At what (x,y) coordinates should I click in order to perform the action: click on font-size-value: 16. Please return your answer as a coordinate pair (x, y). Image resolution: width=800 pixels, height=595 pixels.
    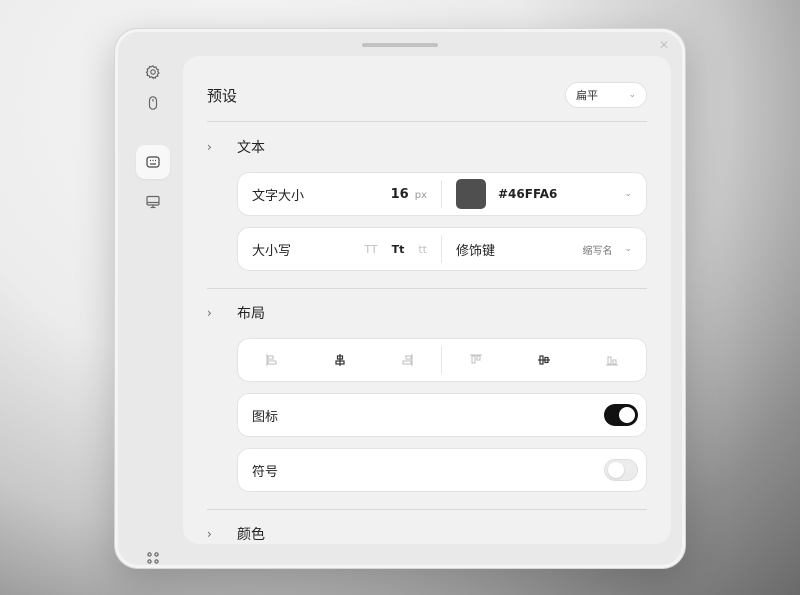
    Looking at the image, I should click on (400, 194).